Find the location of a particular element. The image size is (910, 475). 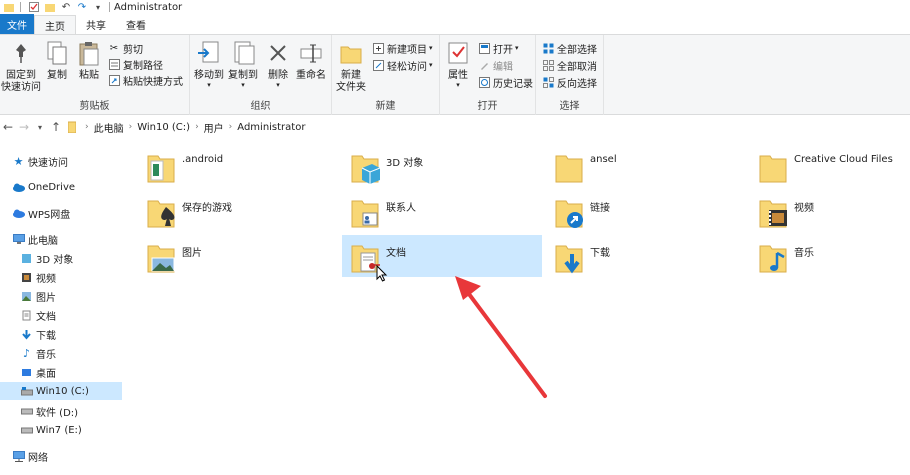

tab-view: 查看 is located at coordinates (136, 24).